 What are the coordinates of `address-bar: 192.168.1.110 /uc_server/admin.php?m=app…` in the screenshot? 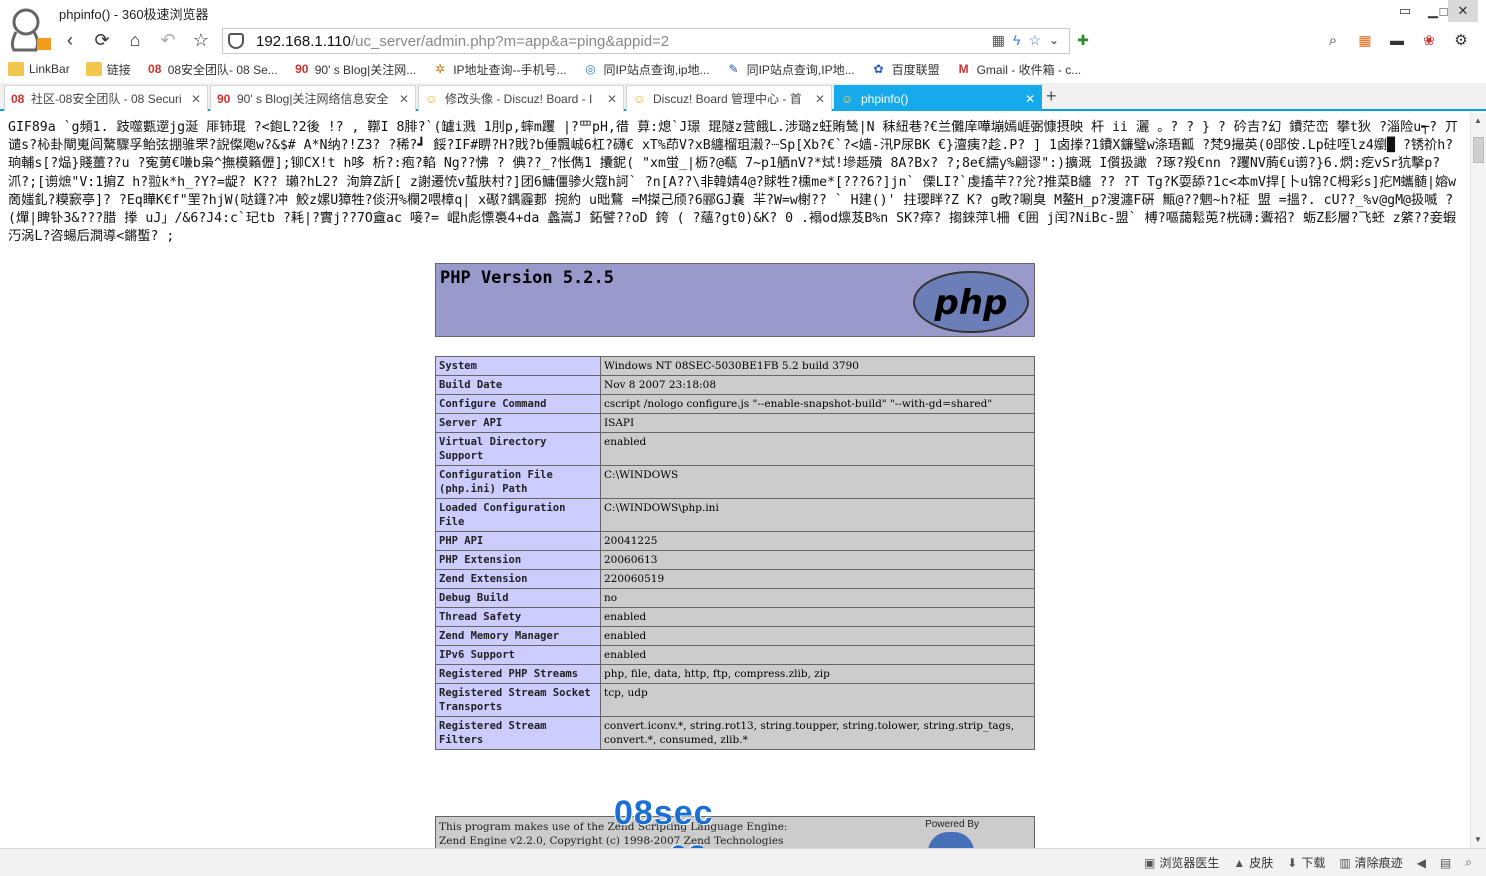 It's located at (646, 41).